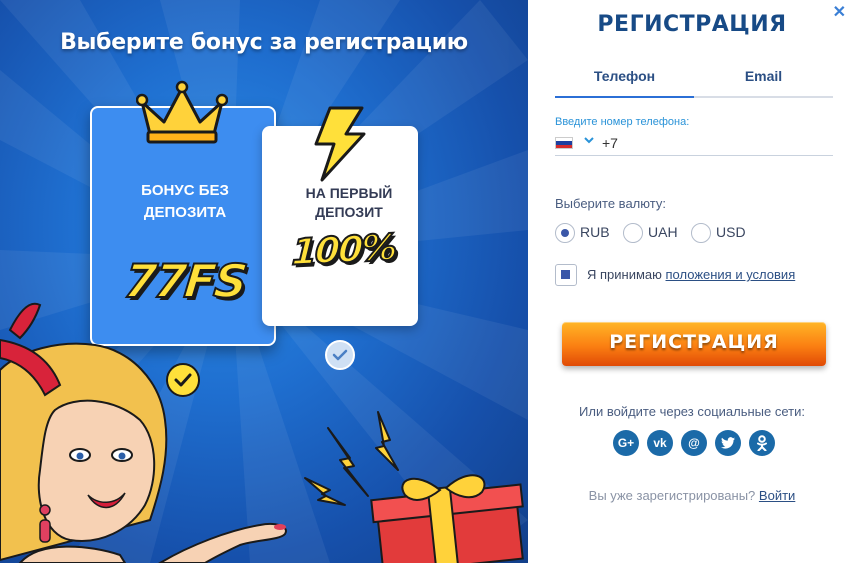 Image resolution: width=856 pixels, height=563 pixels. Describe the element at coordinates (660, 443) in the screenshot. I see `vk-icon: vk` at that location.